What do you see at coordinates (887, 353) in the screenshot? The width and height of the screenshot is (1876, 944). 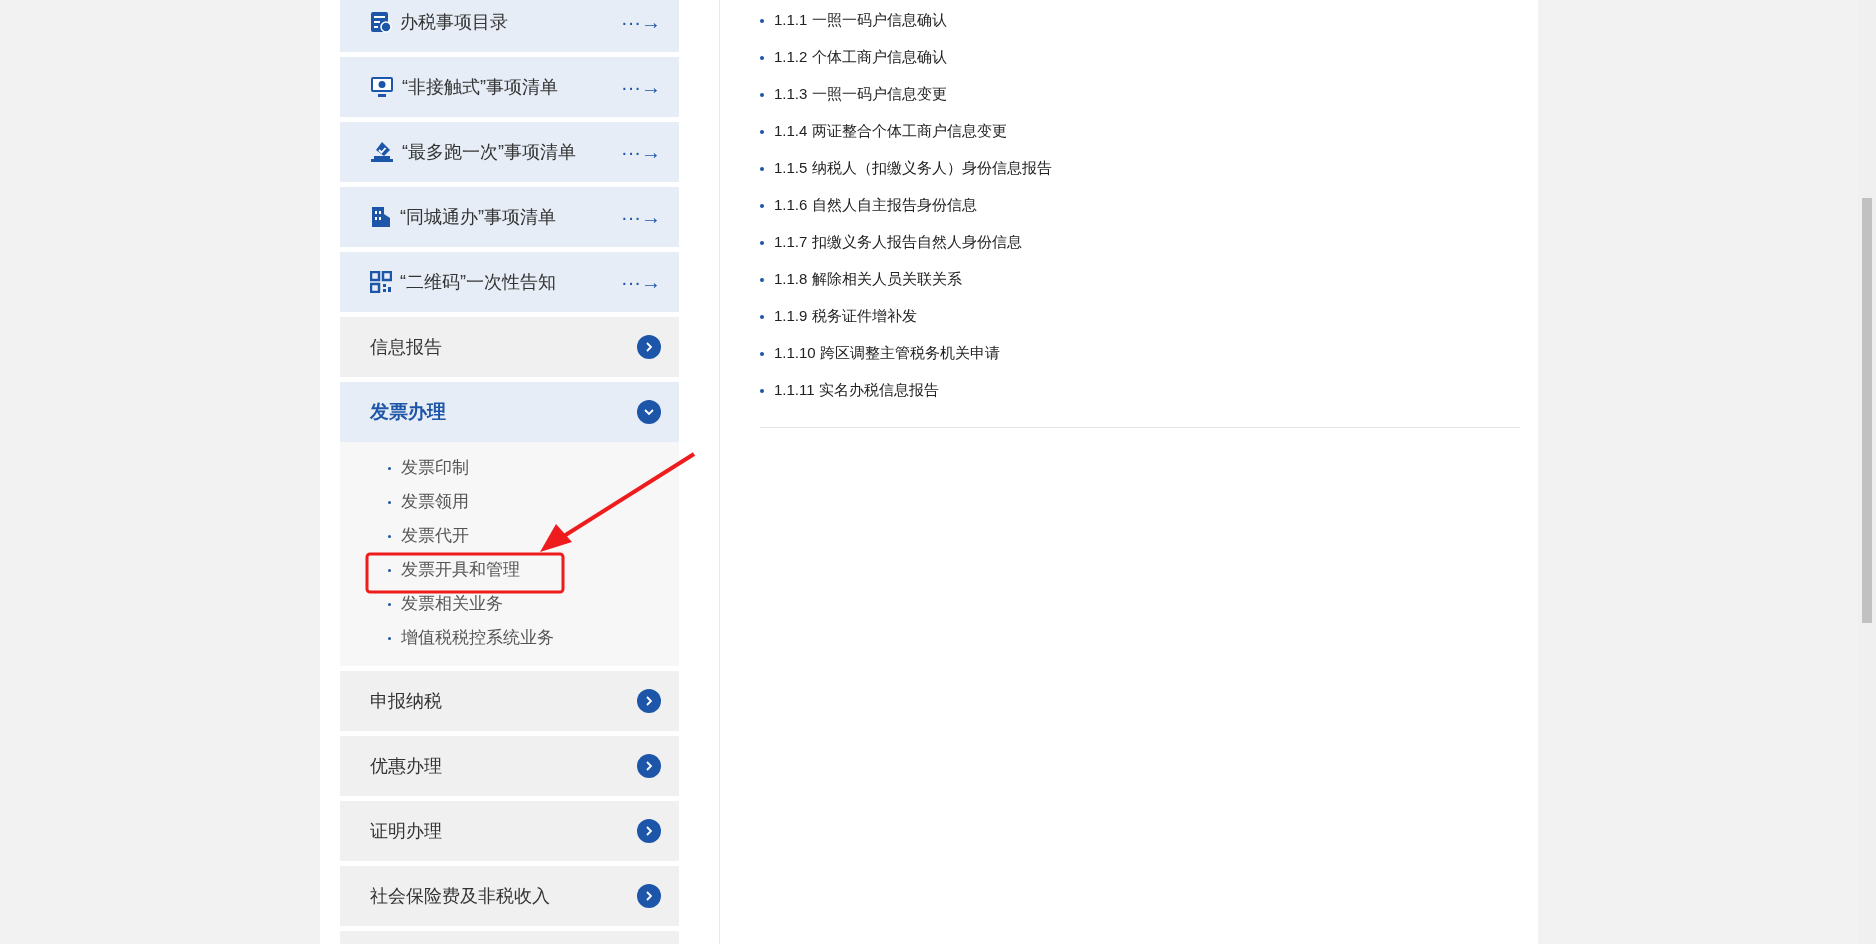 I see `item-link: 1.1.10 跨区调整主管税务机关申请` at bounding box center [887, 353].